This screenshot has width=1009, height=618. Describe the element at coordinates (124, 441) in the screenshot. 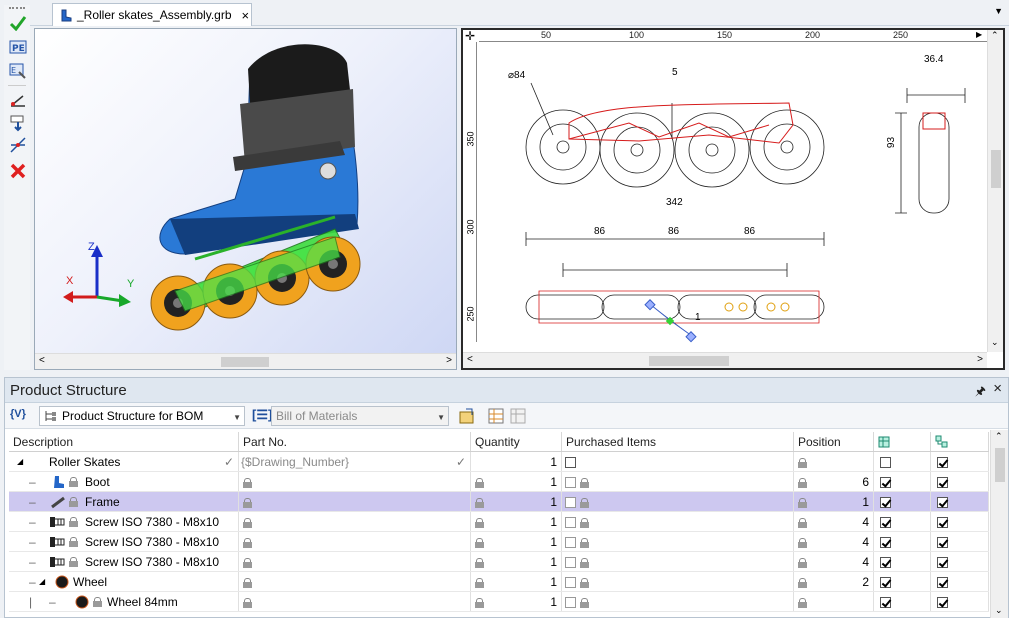

I see `col-description: Description` at that location.